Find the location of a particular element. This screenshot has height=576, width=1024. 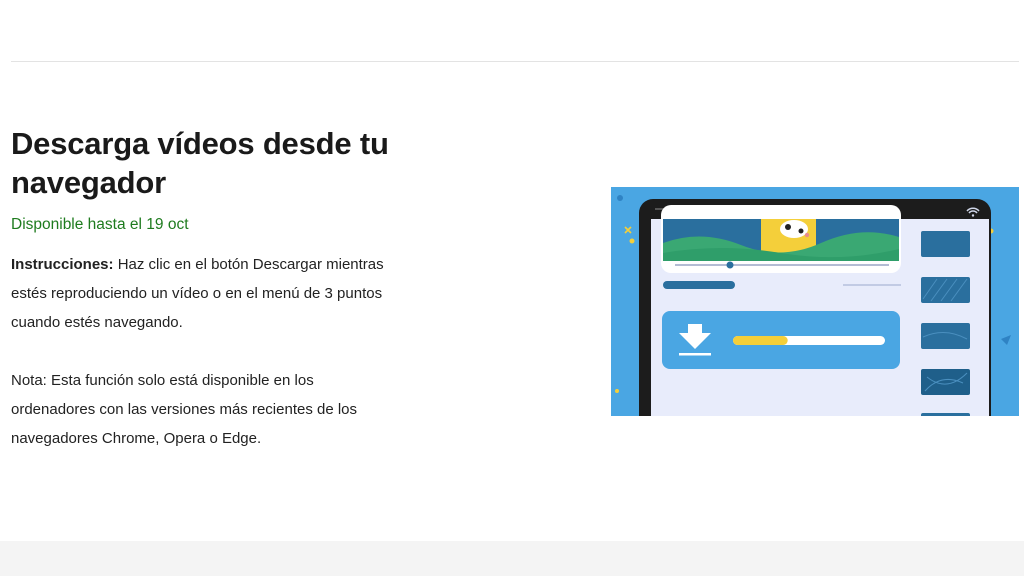

sparkle-icon is located at coordinates (628, 230).